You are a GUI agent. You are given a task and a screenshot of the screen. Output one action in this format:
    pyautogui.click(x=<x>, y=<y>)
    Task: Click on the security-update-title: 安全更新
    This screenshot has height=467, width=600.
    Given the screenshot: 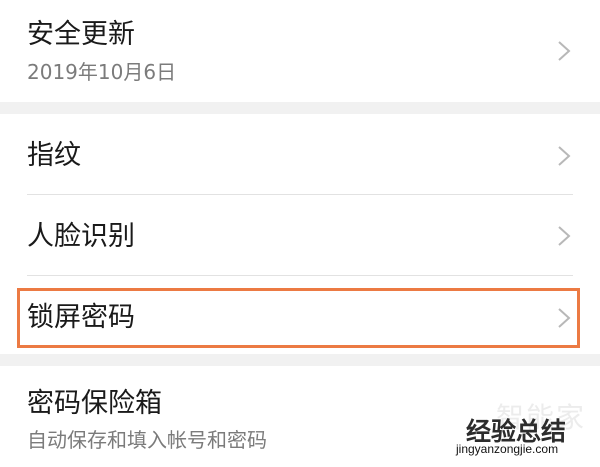 What is the action you would take?
    pyautogui.click(x=81, y=34)
    